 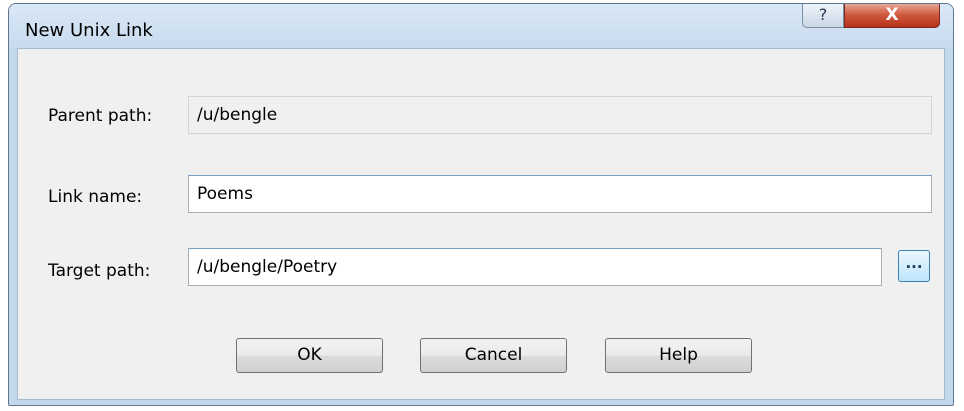 I want to click on parent-path-field: /u/bengle, so click(x=560, y=115).